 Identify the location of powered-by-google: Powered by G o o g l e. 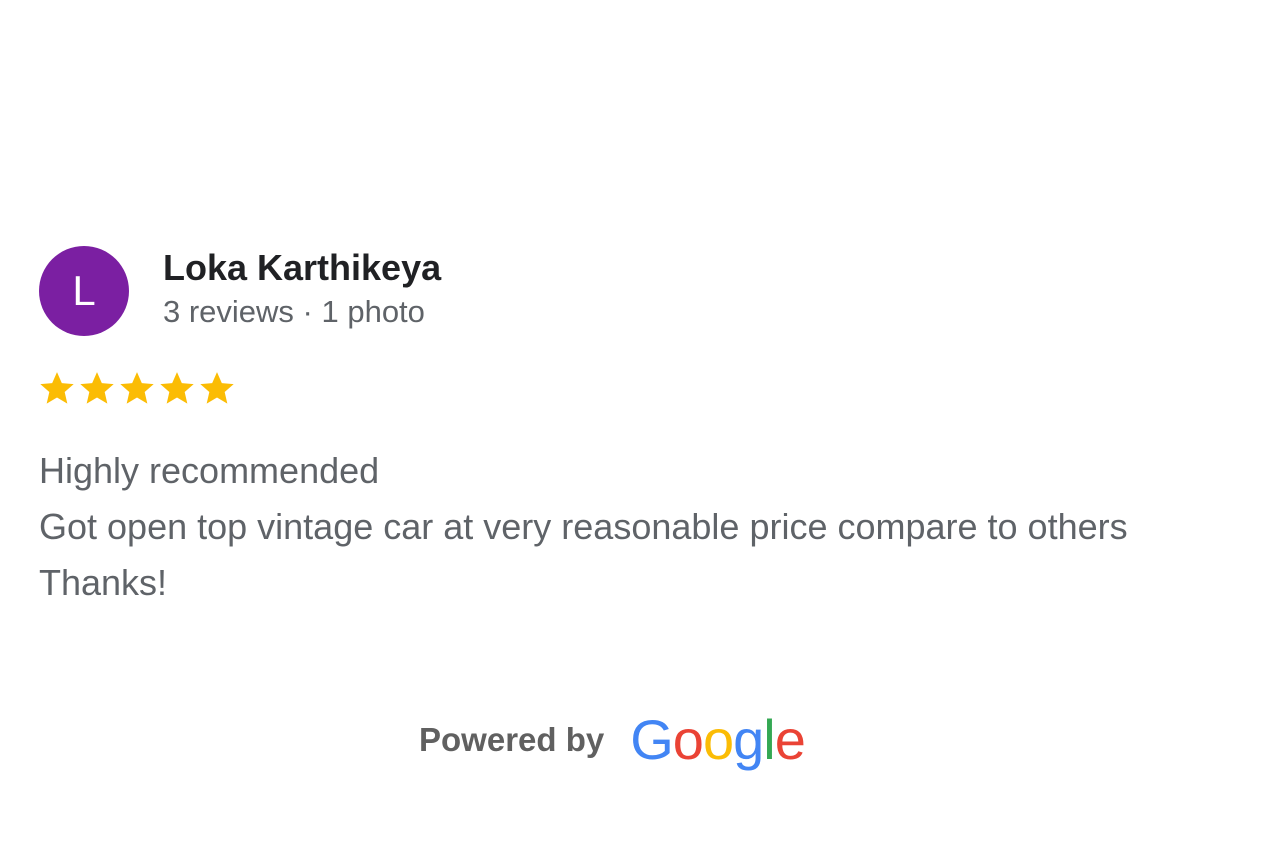
(612, 740).